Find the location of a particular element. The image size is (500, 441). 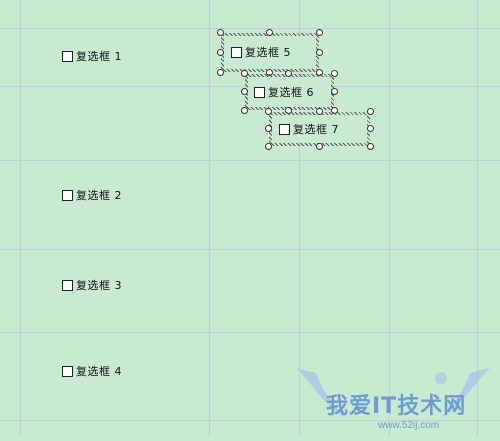

checkbox-label: 复选框 1 is located at coordinates (99, 56).